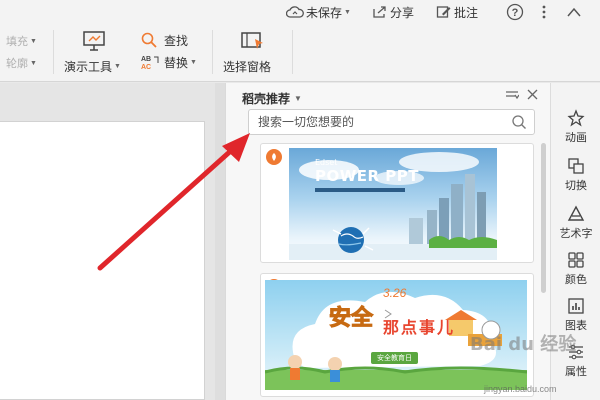  I want to click on search-input, so click(374, 122).